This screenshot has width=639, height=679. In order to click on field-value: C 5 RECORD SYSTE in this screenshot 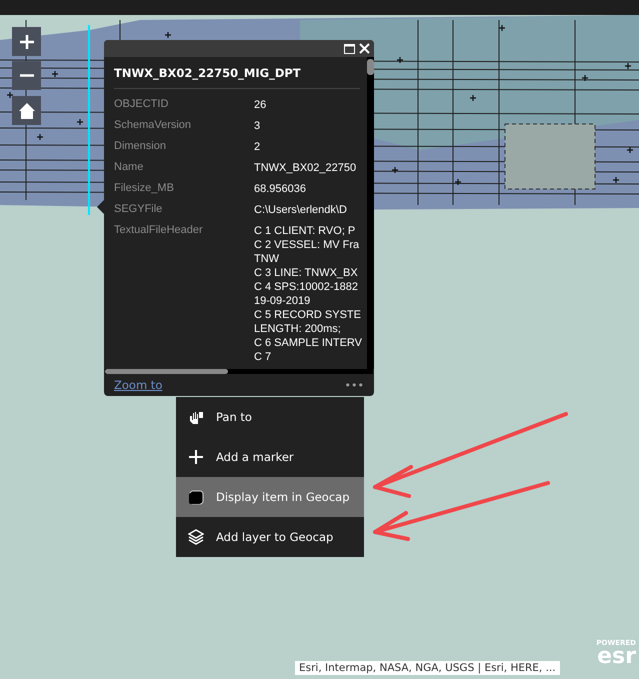, I will do `click(308, 315)`.